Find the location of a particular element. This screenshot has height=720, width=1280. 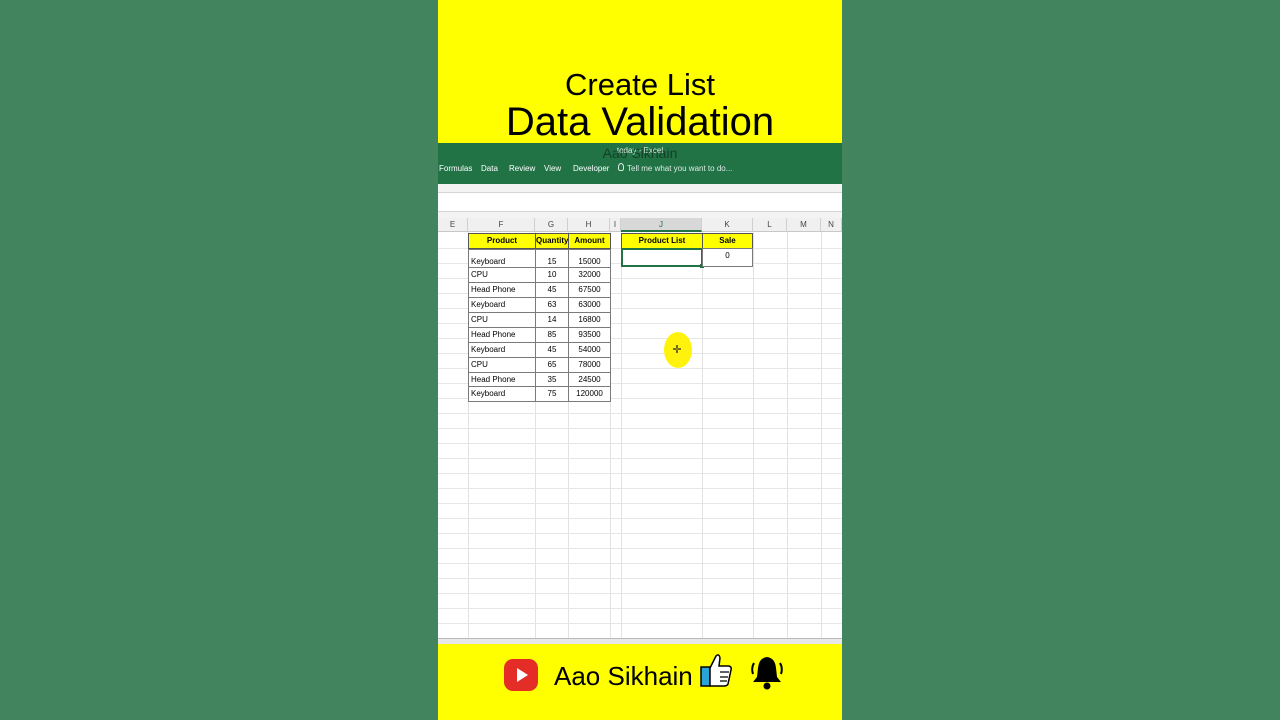

title-line-1: Create List is located at coordinates (640, 84).